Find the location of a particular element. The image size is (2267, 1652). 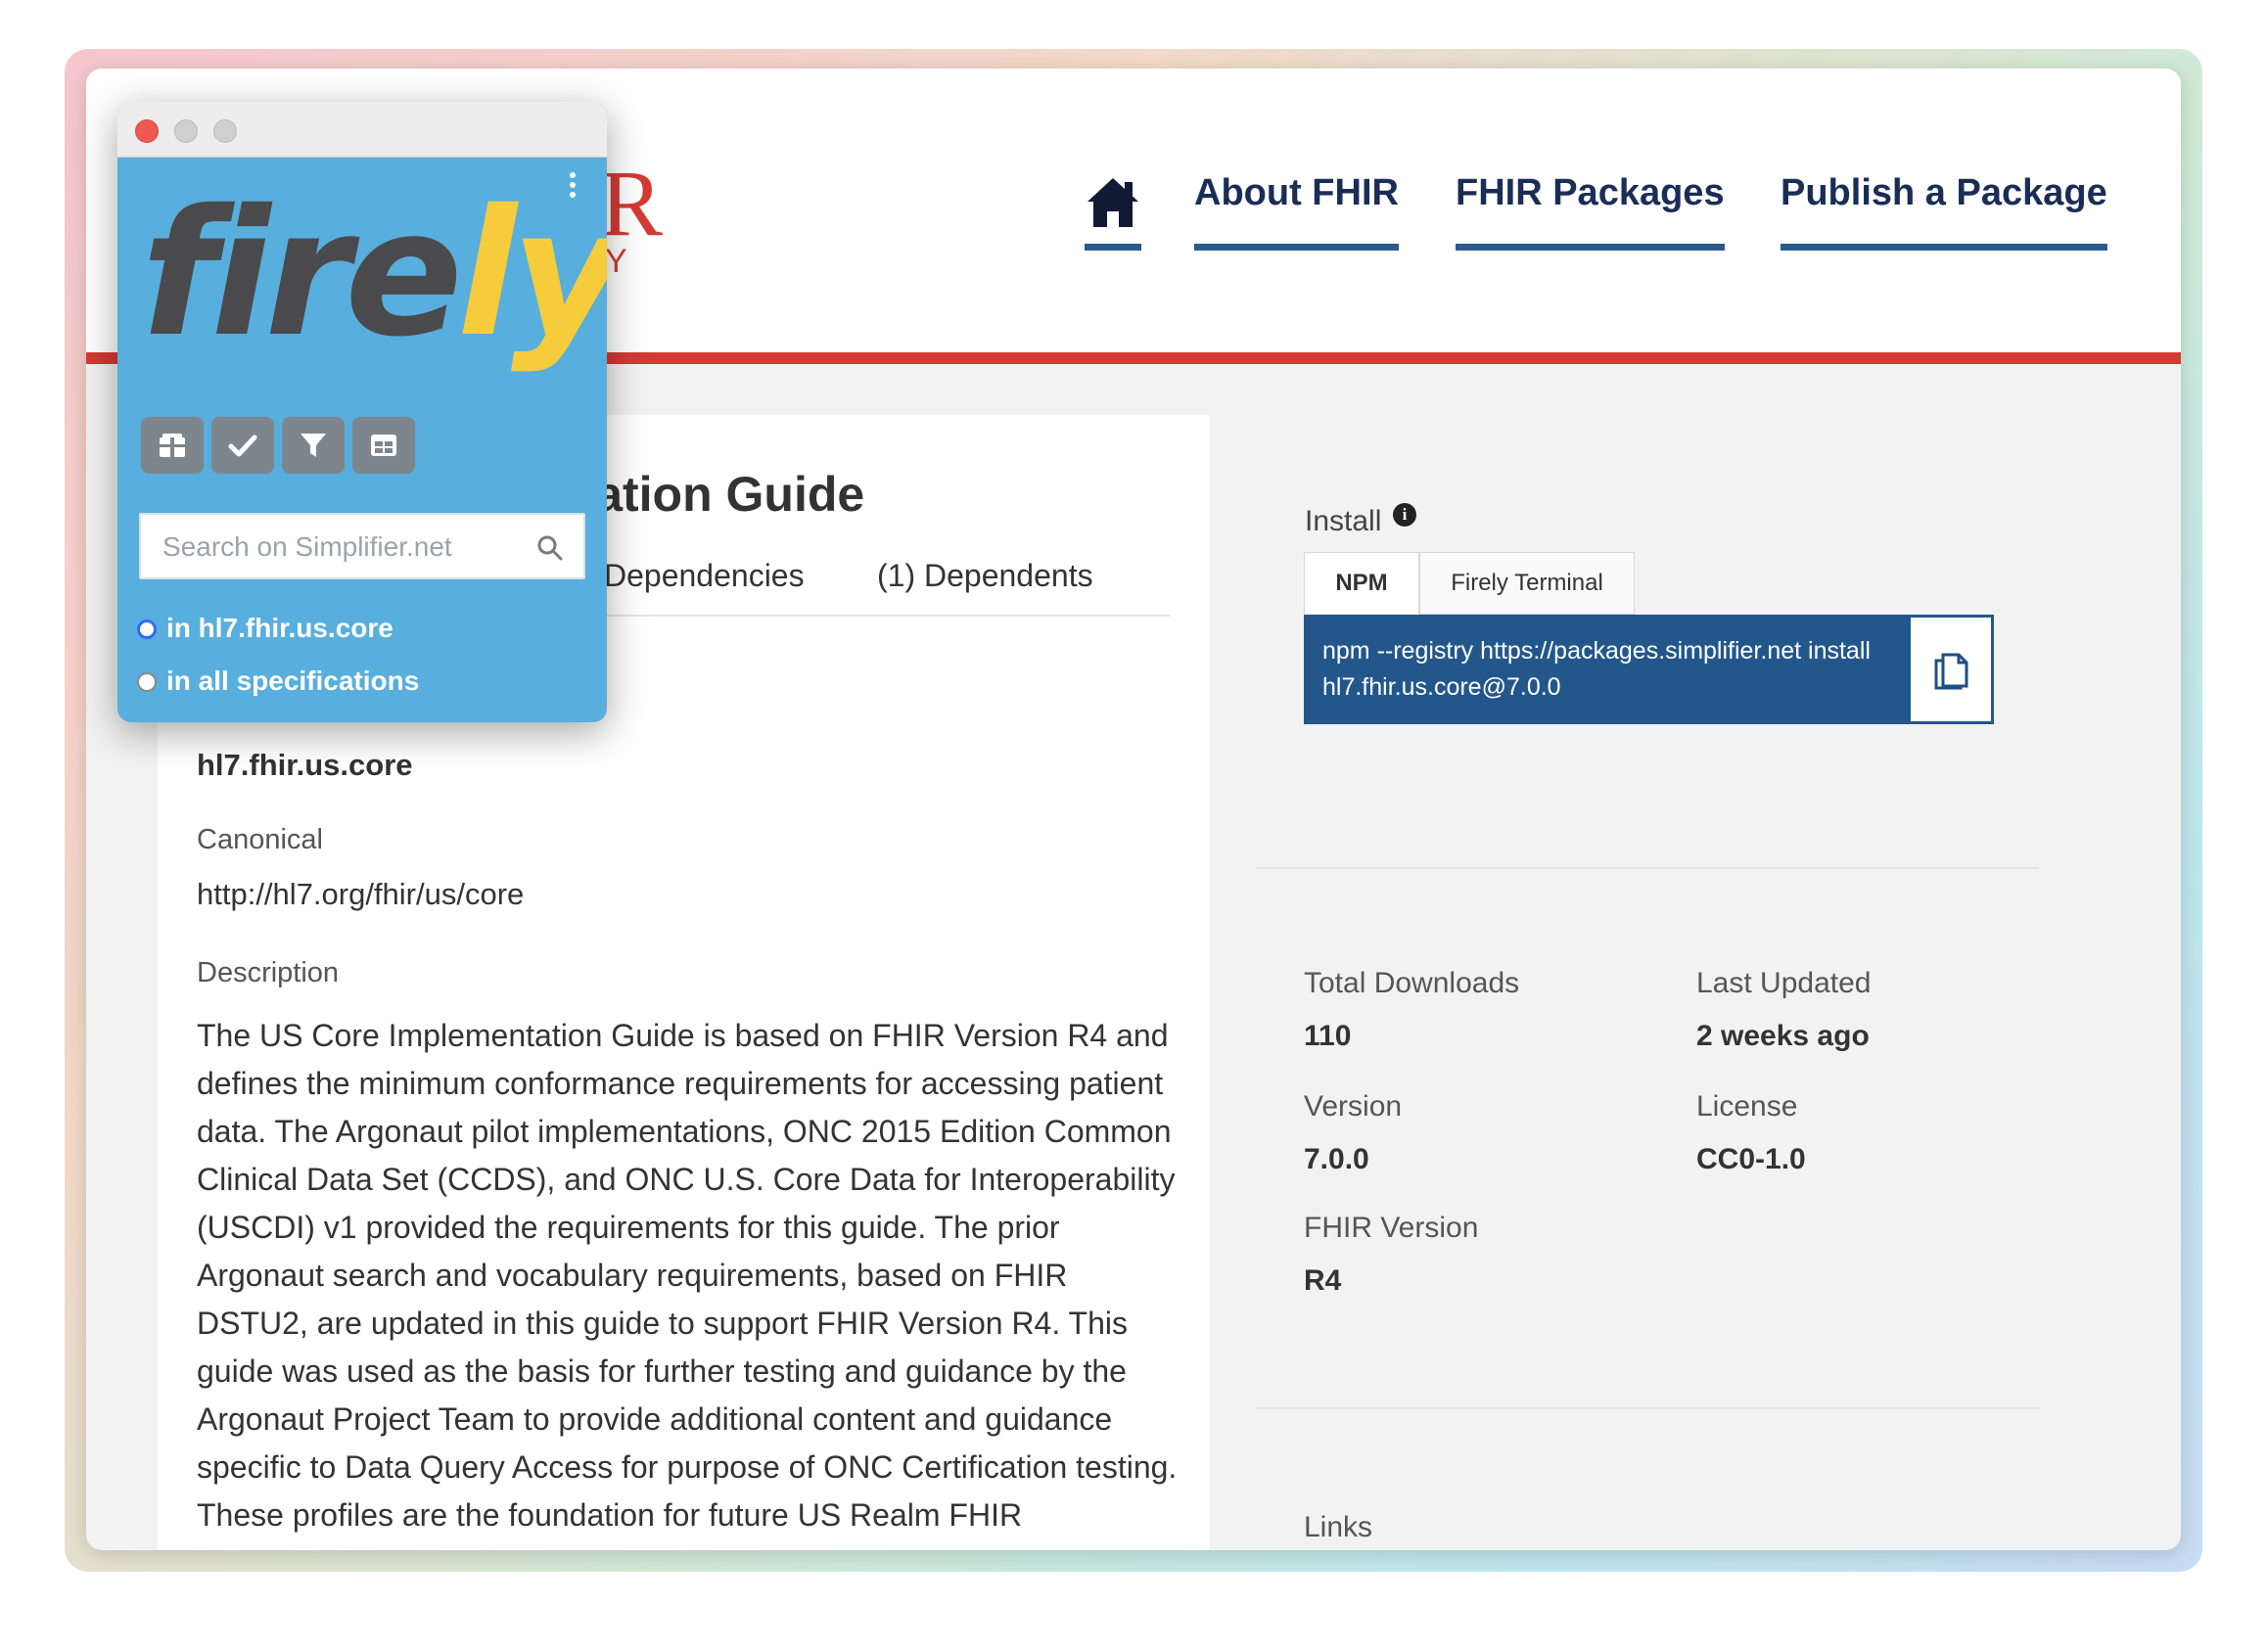

install-divider is located at coordinates (1648, 868).